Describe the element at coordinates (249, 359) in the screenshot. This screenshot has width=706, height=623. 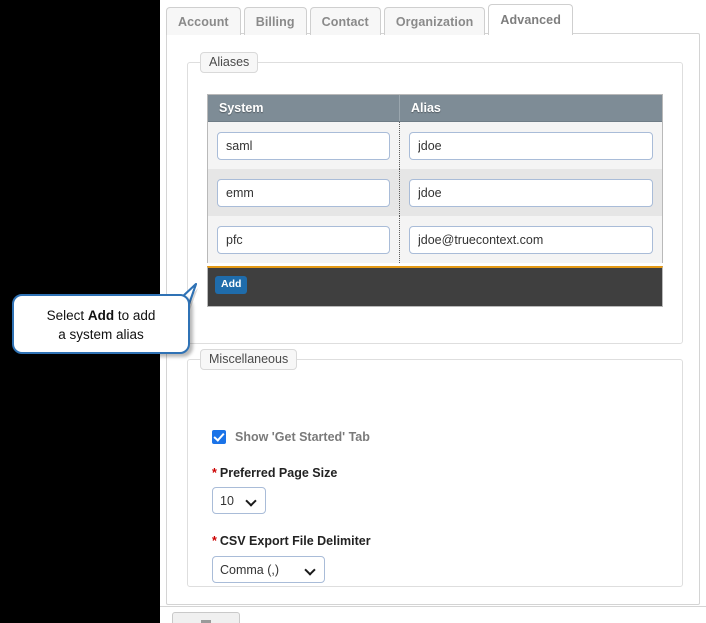
I see `miscellaneous-legend: Miscellaneous` at that location.